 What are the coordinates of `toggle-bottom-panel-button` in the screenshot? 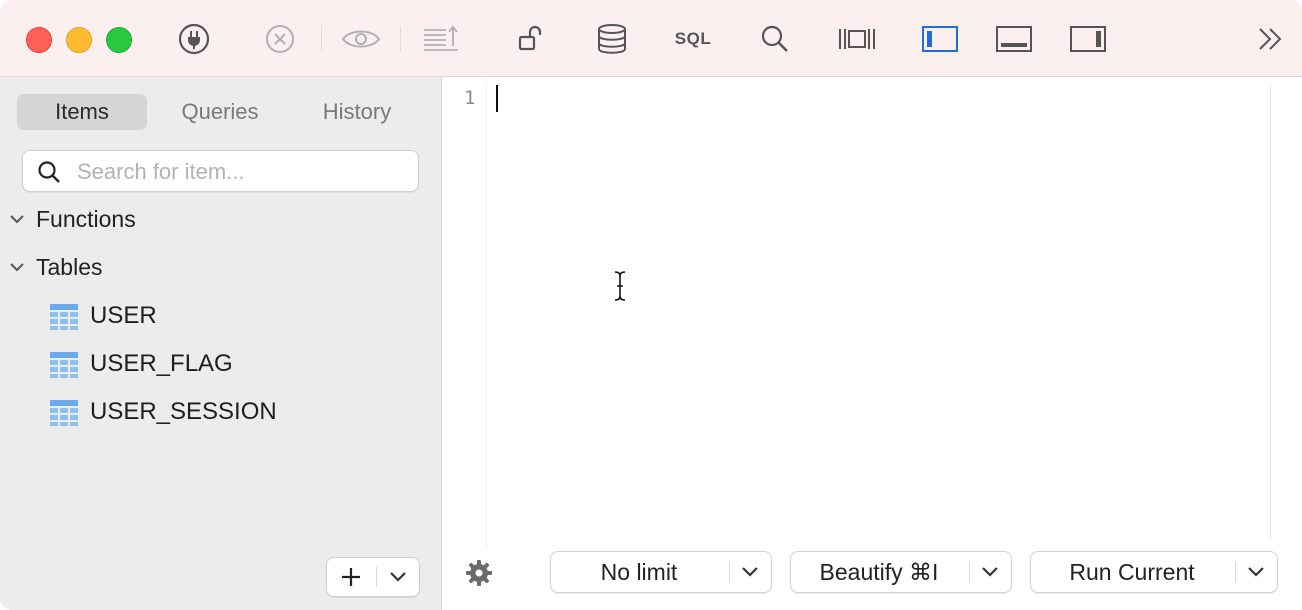 It's located at (1014, 39).